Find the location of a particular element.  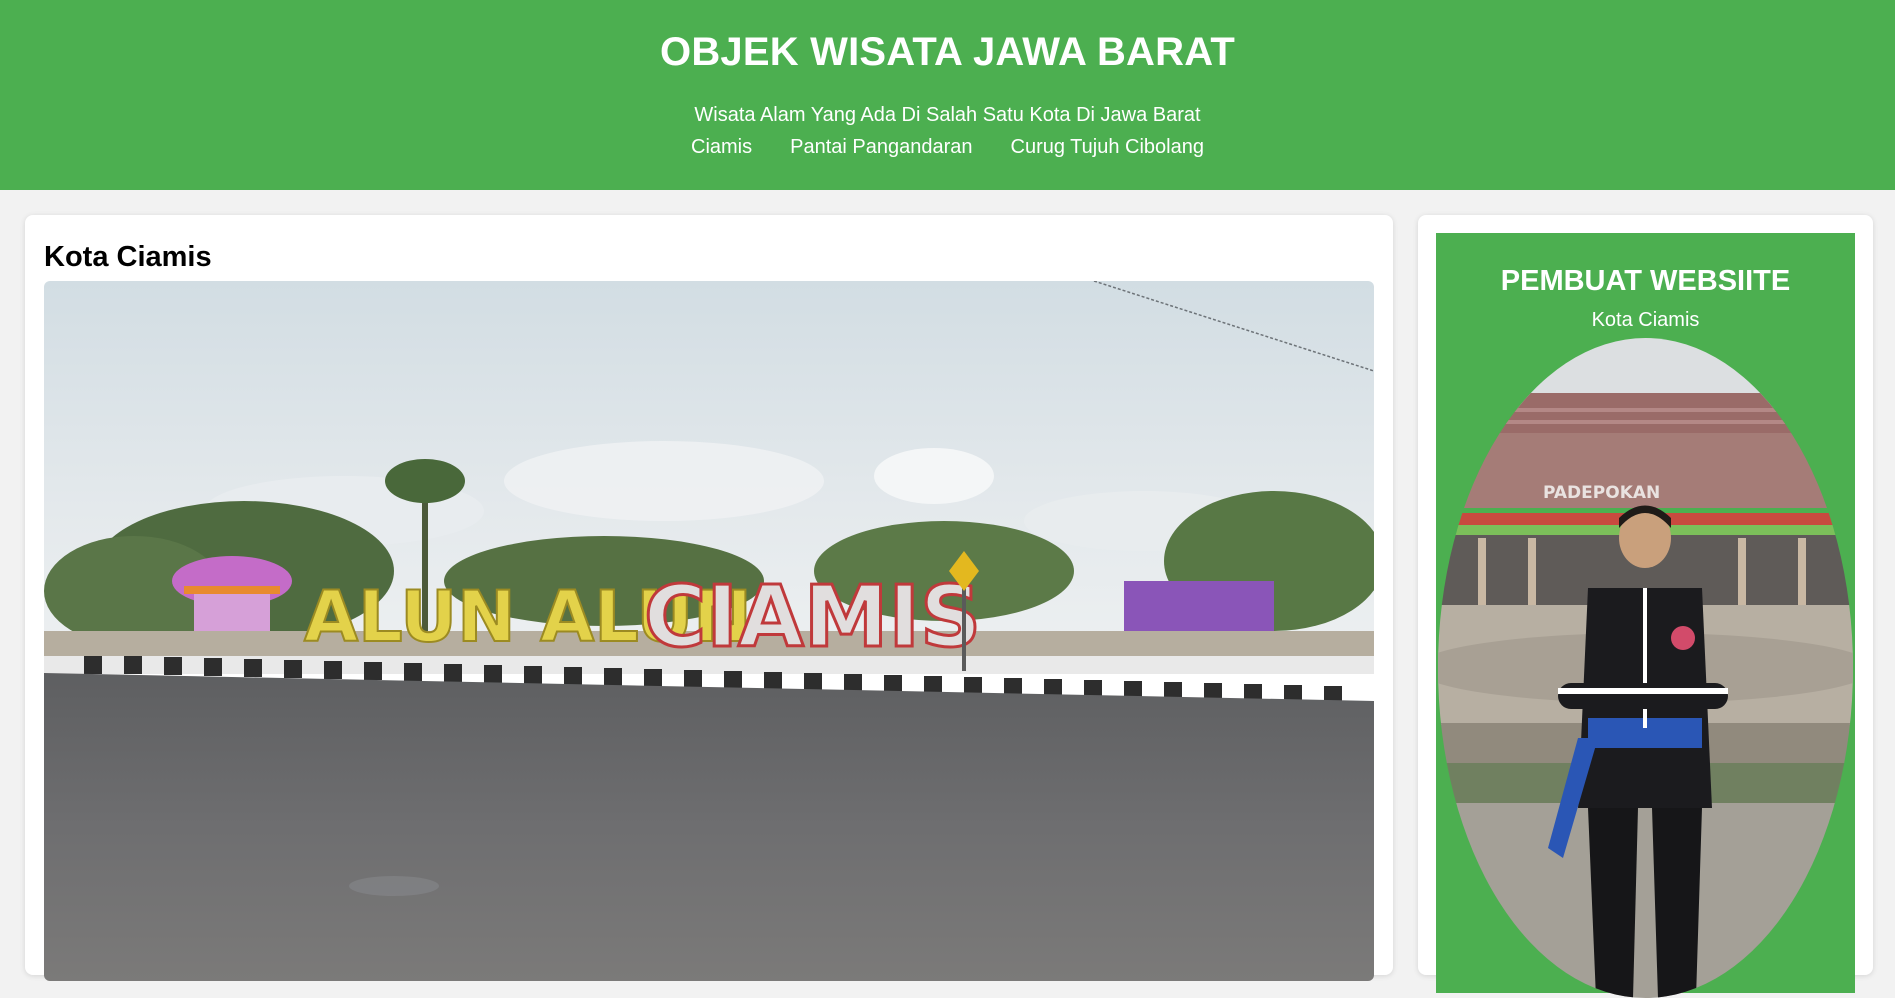

author-title: PEMBUAT WEBSIITE is located at coordinates (1645, 281).